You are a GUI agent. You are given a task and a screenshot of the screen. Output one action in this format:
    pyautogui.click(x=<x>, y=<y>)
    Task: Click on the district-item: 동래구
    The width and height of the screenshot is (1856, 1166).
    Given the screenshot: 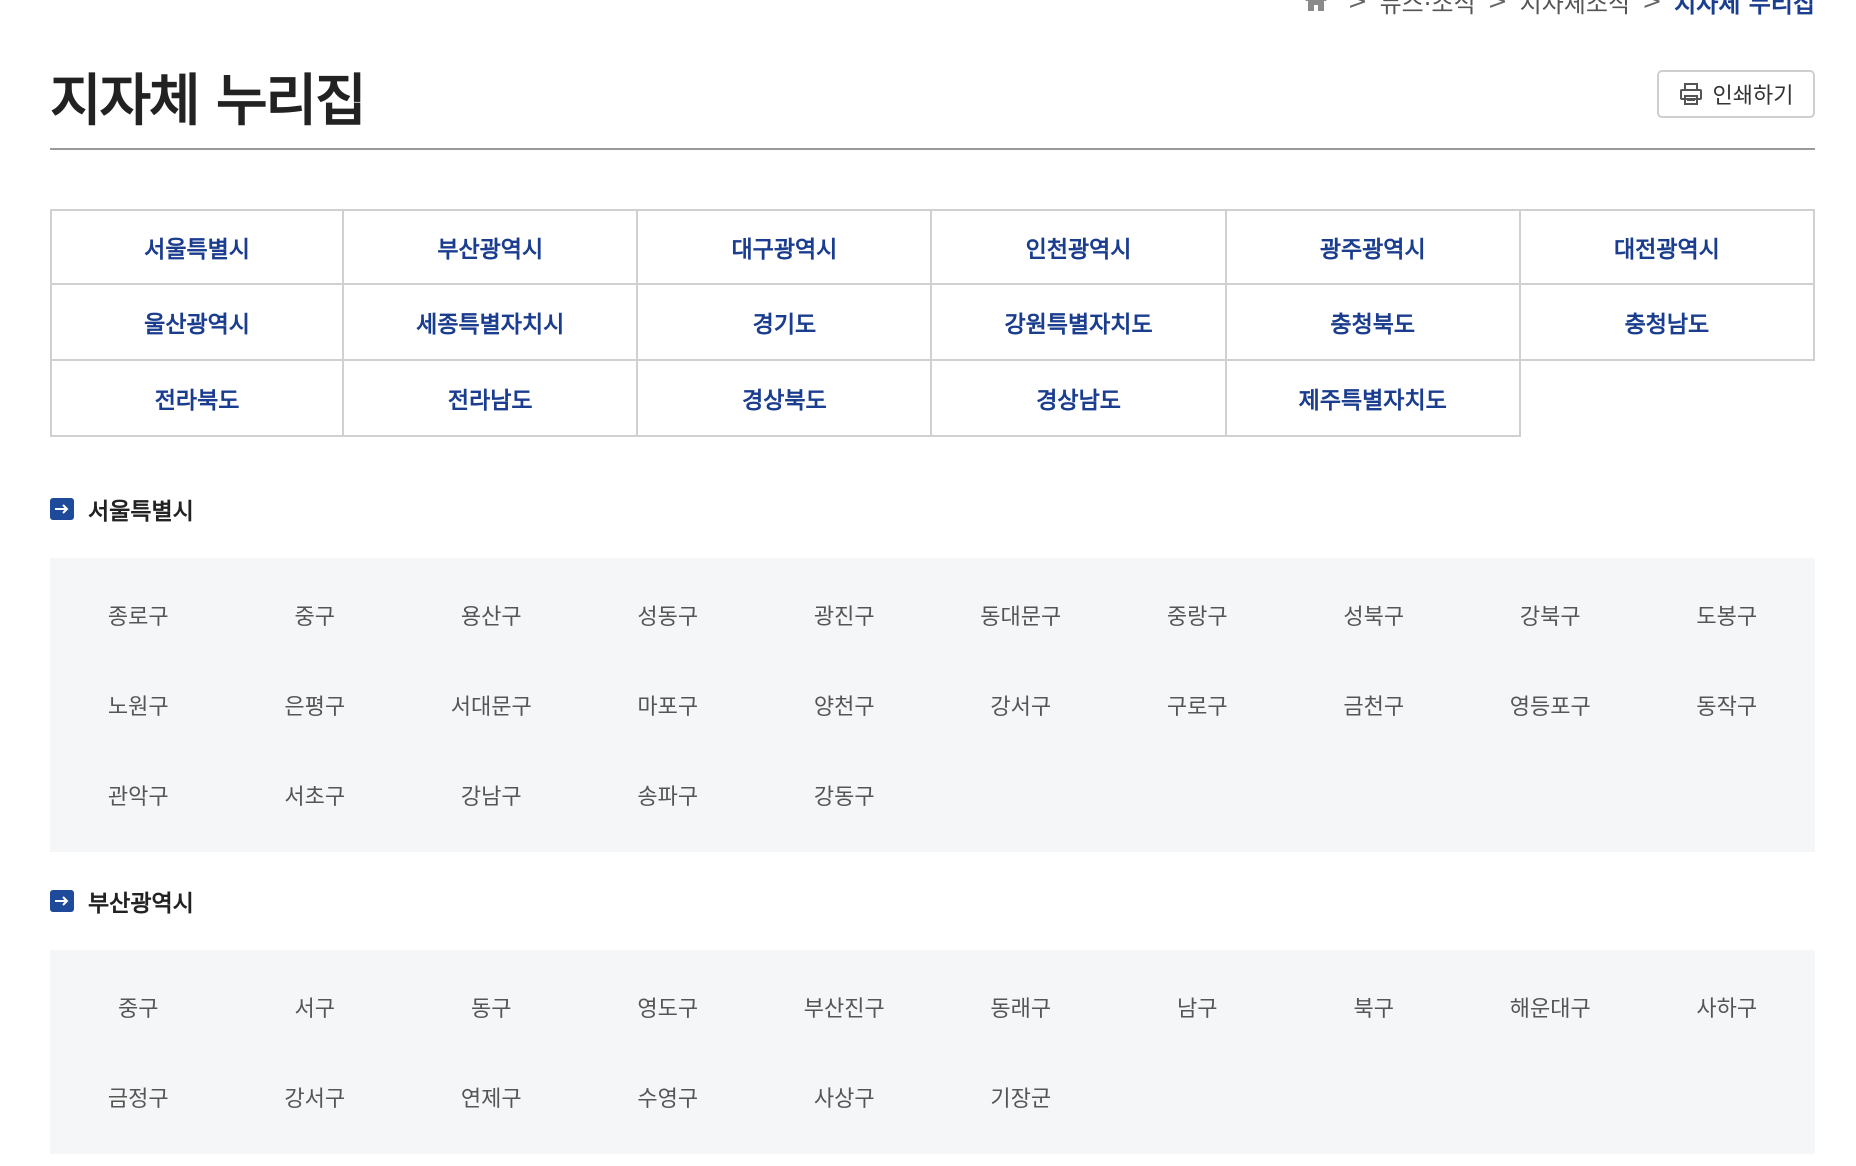 What is the action you would take?
    pyautogui.click(x=1021, y=1007)
    